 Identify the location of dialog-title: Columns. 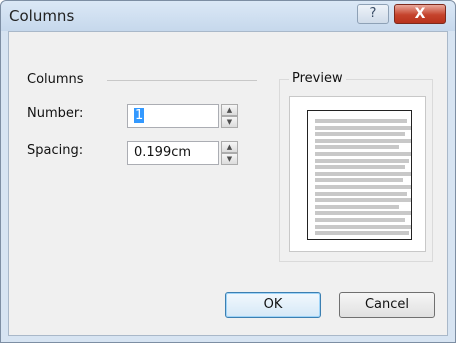
(42, 16).